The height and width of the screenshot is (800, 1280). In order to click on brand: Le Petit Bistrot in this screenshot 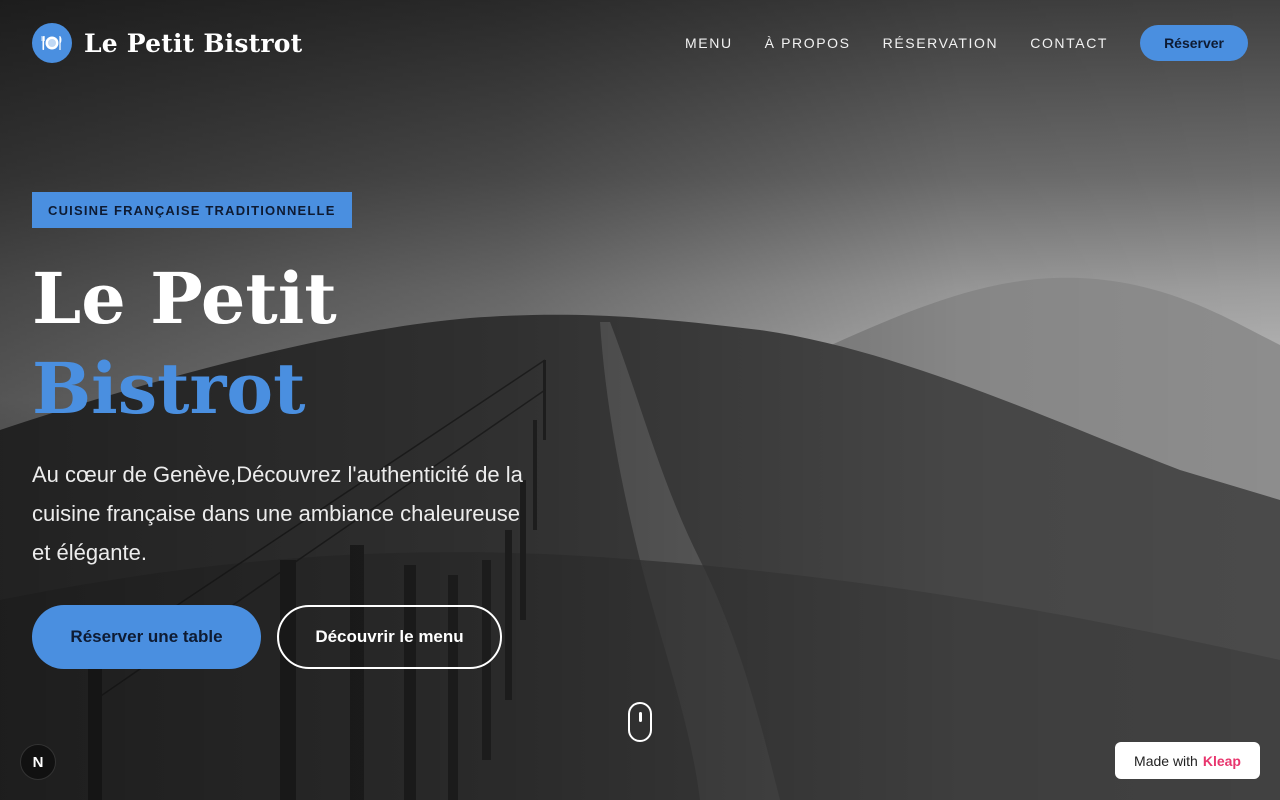, I will do `click(167, 43)`.